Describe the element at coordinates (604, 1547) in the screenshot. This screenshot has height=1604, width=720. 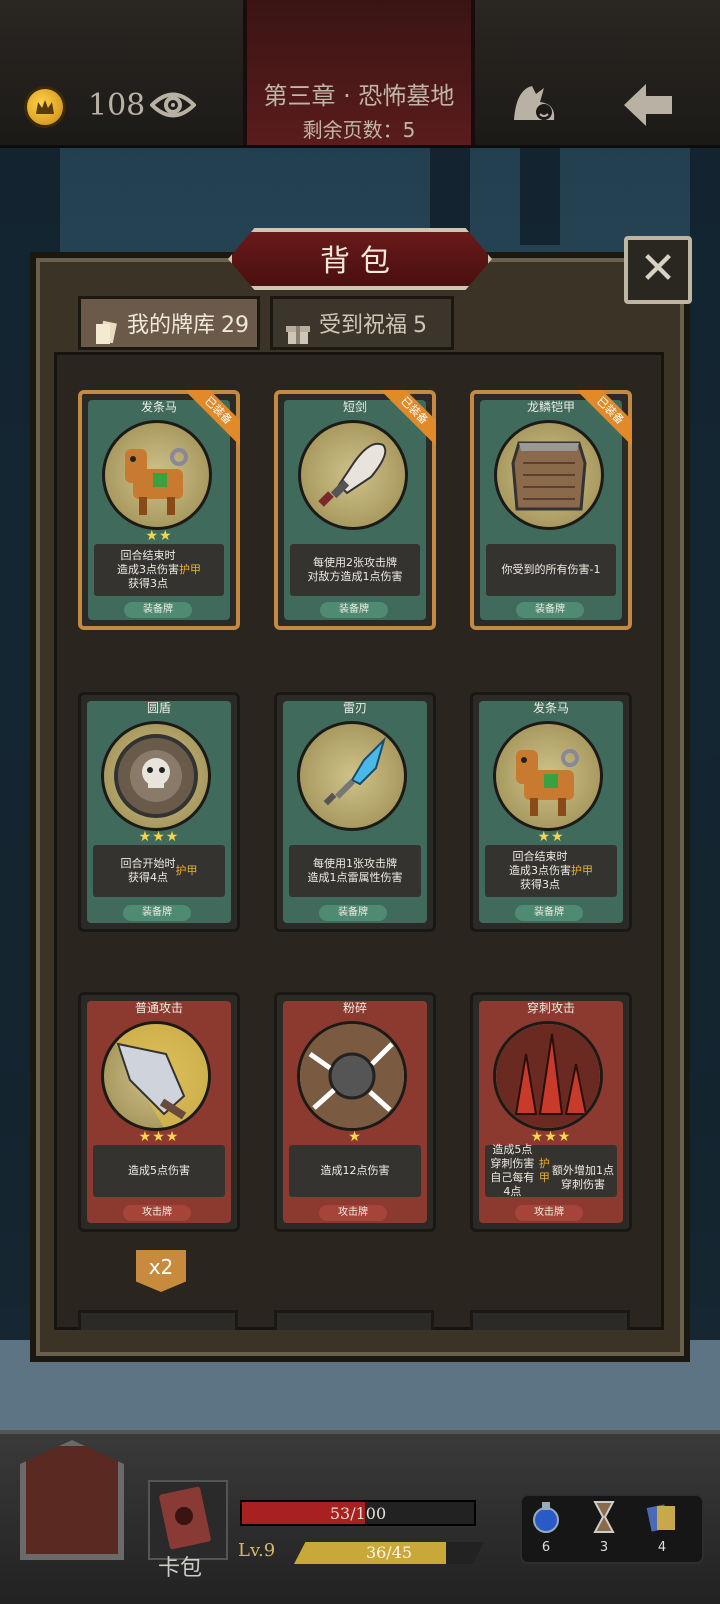
I see `item-count: 3` at that location.